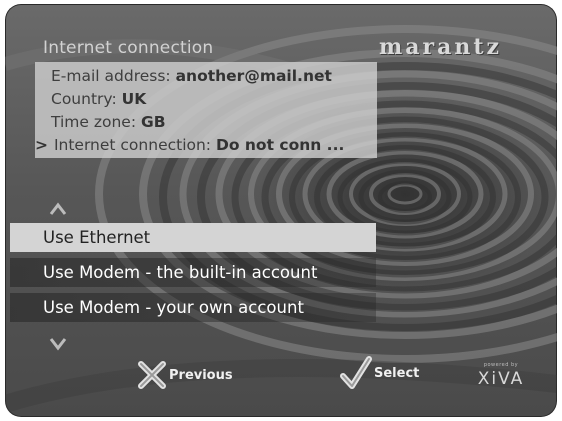  I want to click on info-row-country: Country: UK, so click(98, 99).